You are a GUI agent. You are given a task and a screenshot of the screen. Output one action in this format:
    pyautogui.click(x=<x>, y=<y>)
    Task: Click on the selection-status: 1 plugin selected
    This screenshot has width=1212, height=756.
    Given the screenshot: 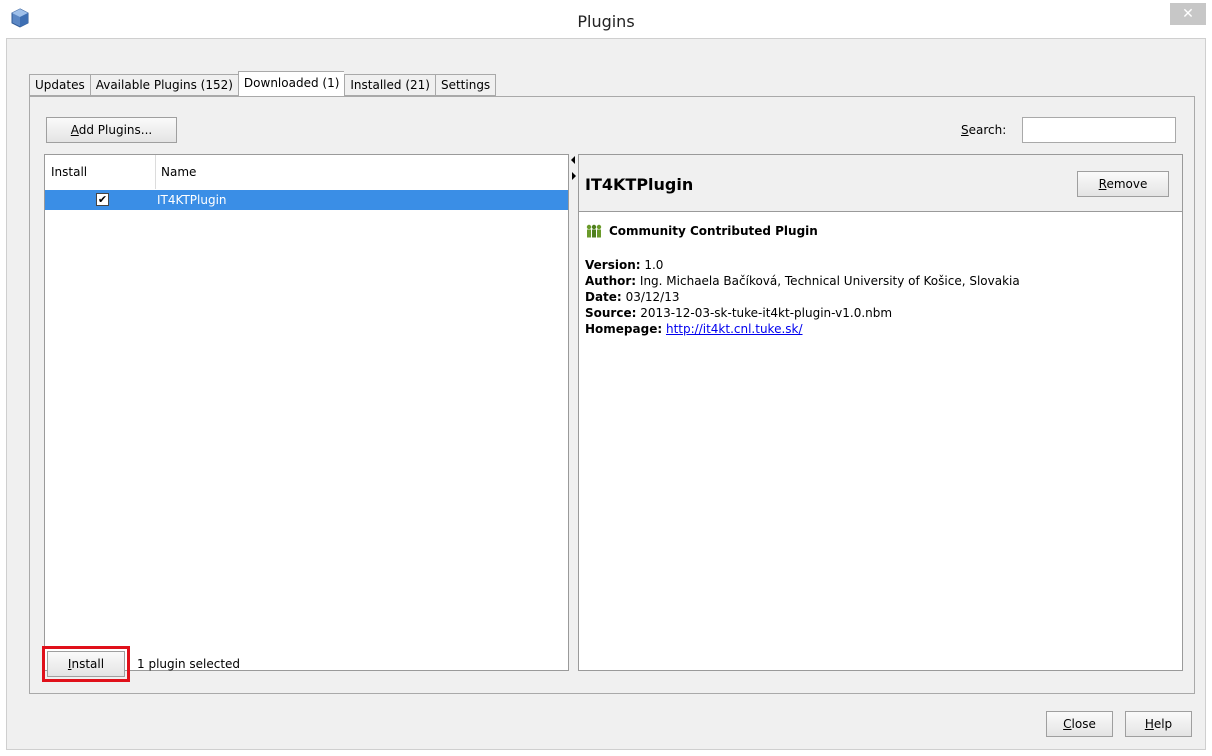 What is the action you would take?
    pyautogui.click(x=189, y=664)
    